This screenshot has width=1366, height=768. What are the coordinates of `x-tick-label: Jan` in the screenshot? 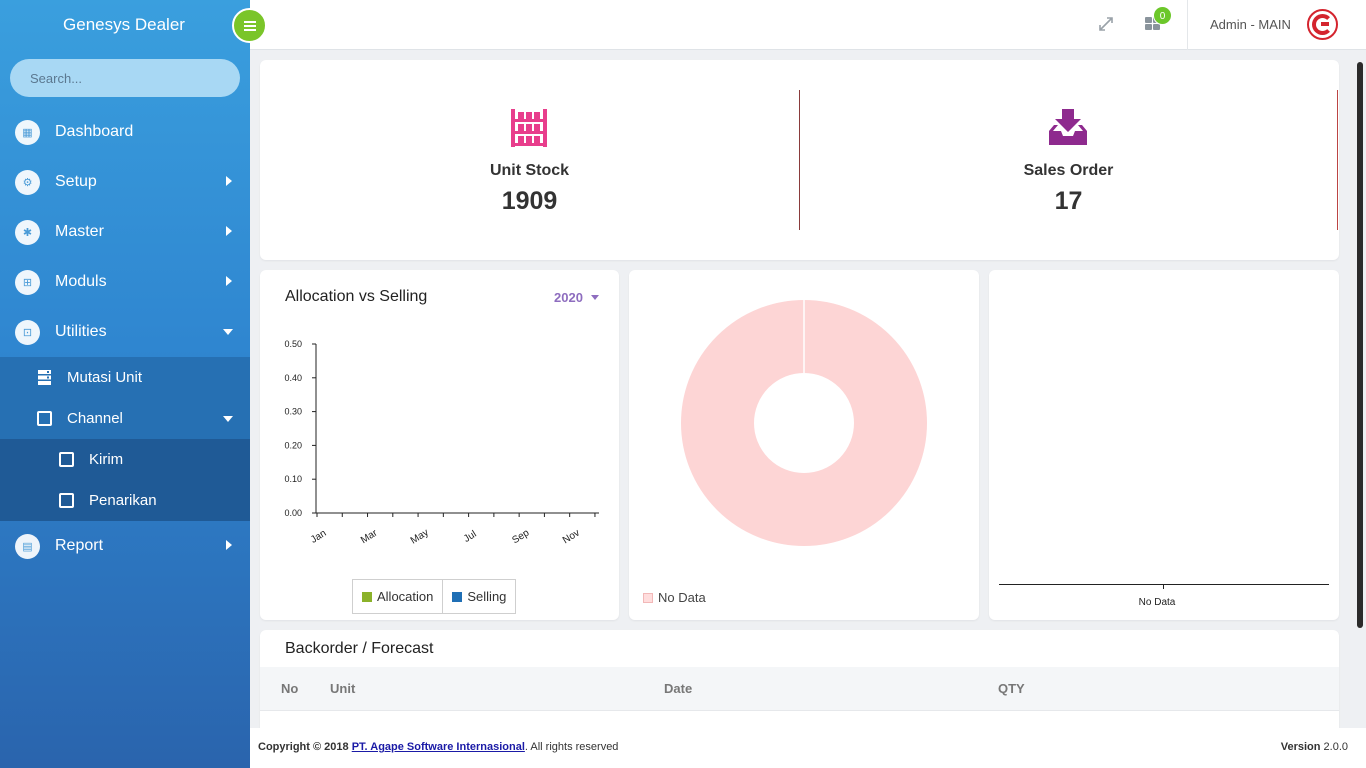 It's located at (319, 537).